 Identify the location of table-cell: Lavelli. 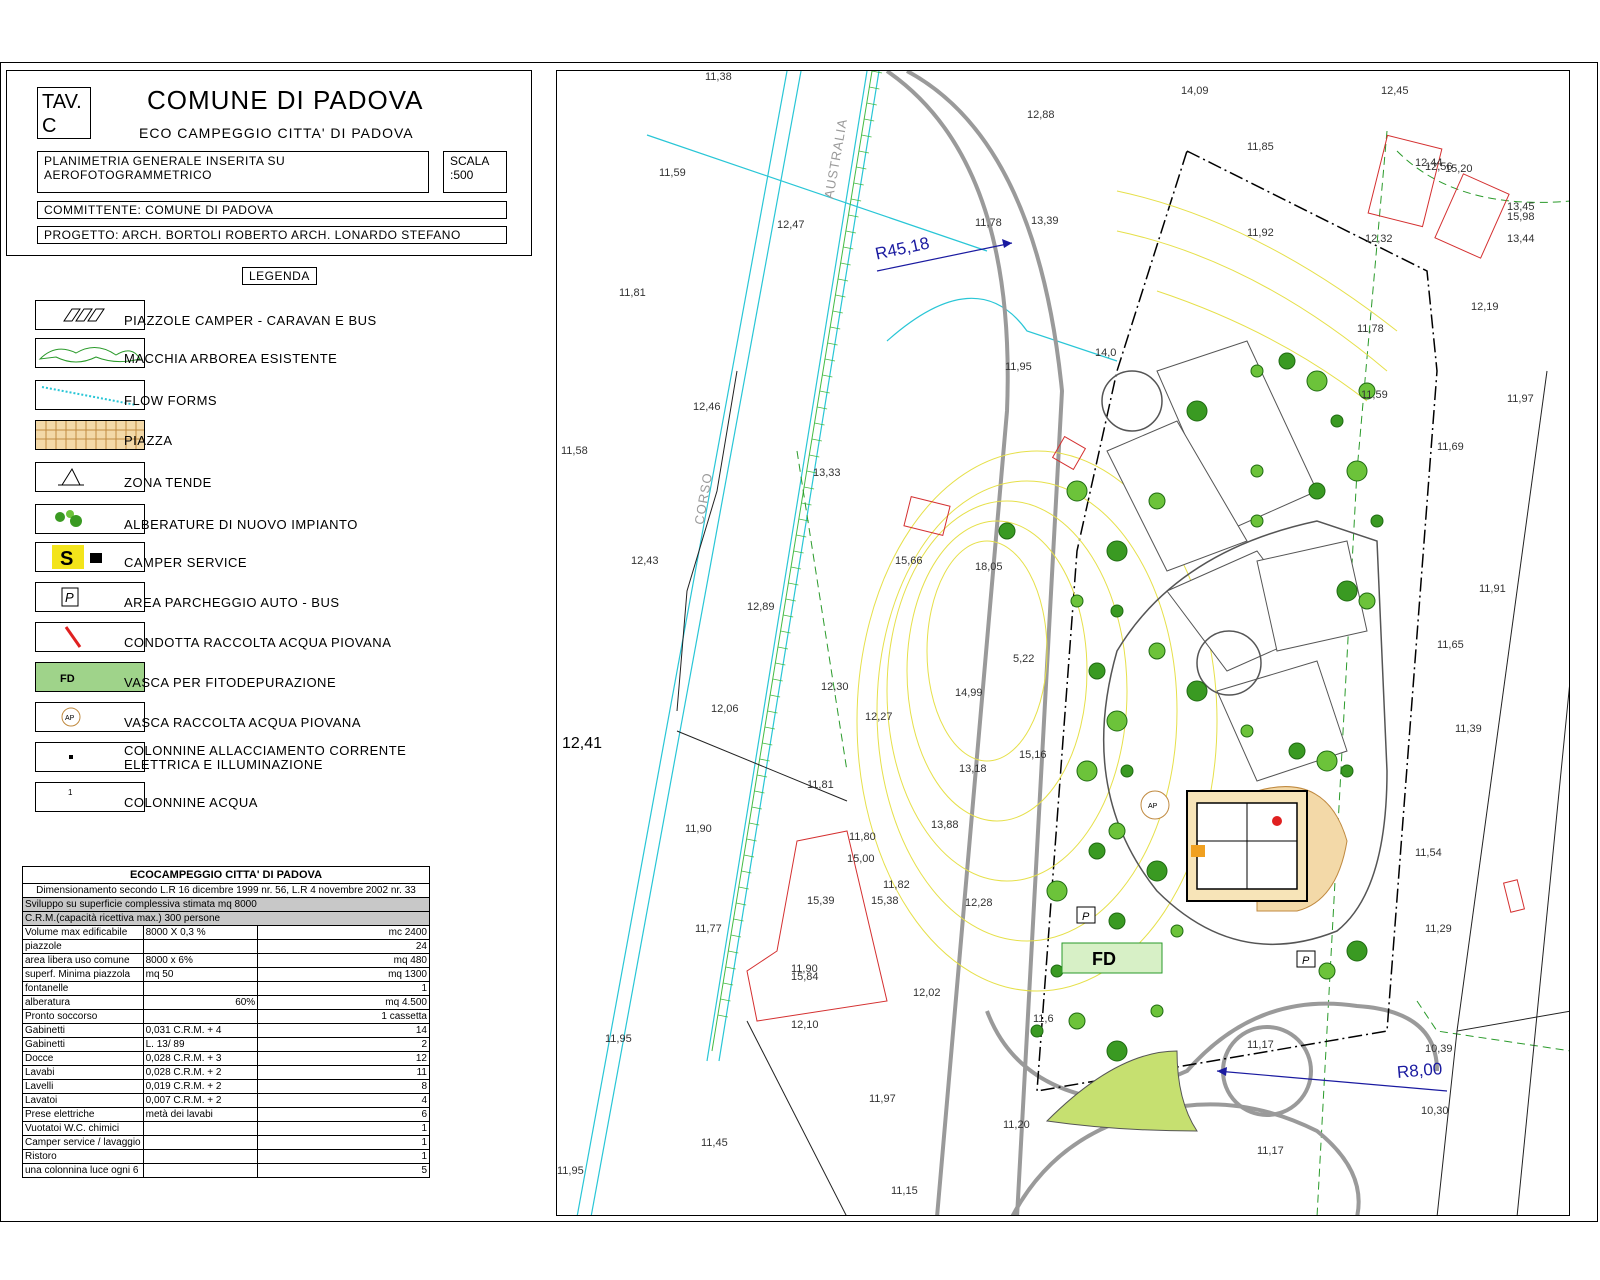
(83, 1086).